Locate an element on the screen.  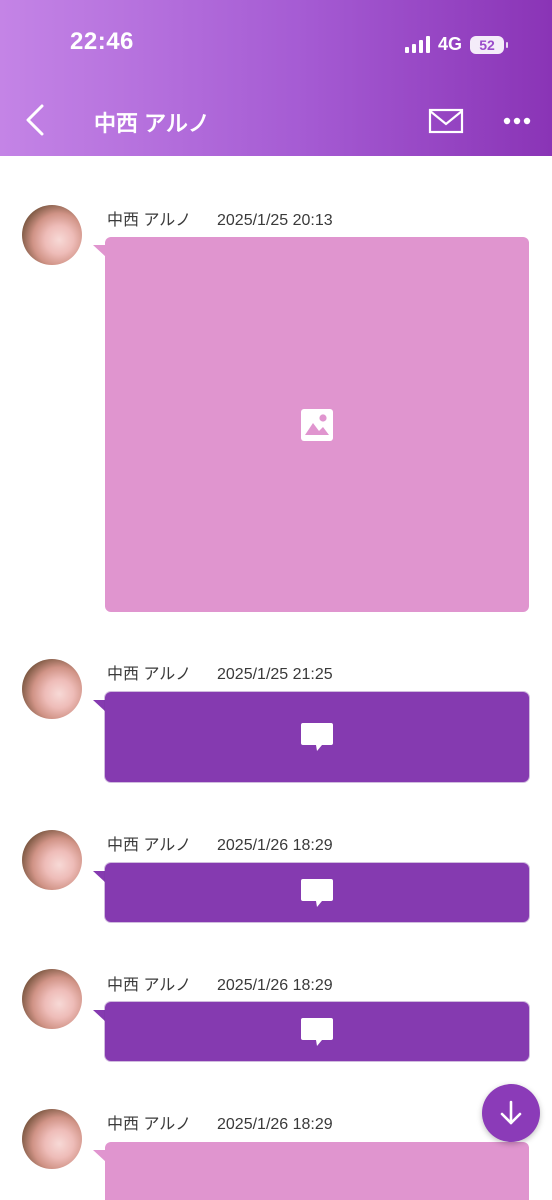
page-title: 中西 アルノ is located at coordinates (152, 123).